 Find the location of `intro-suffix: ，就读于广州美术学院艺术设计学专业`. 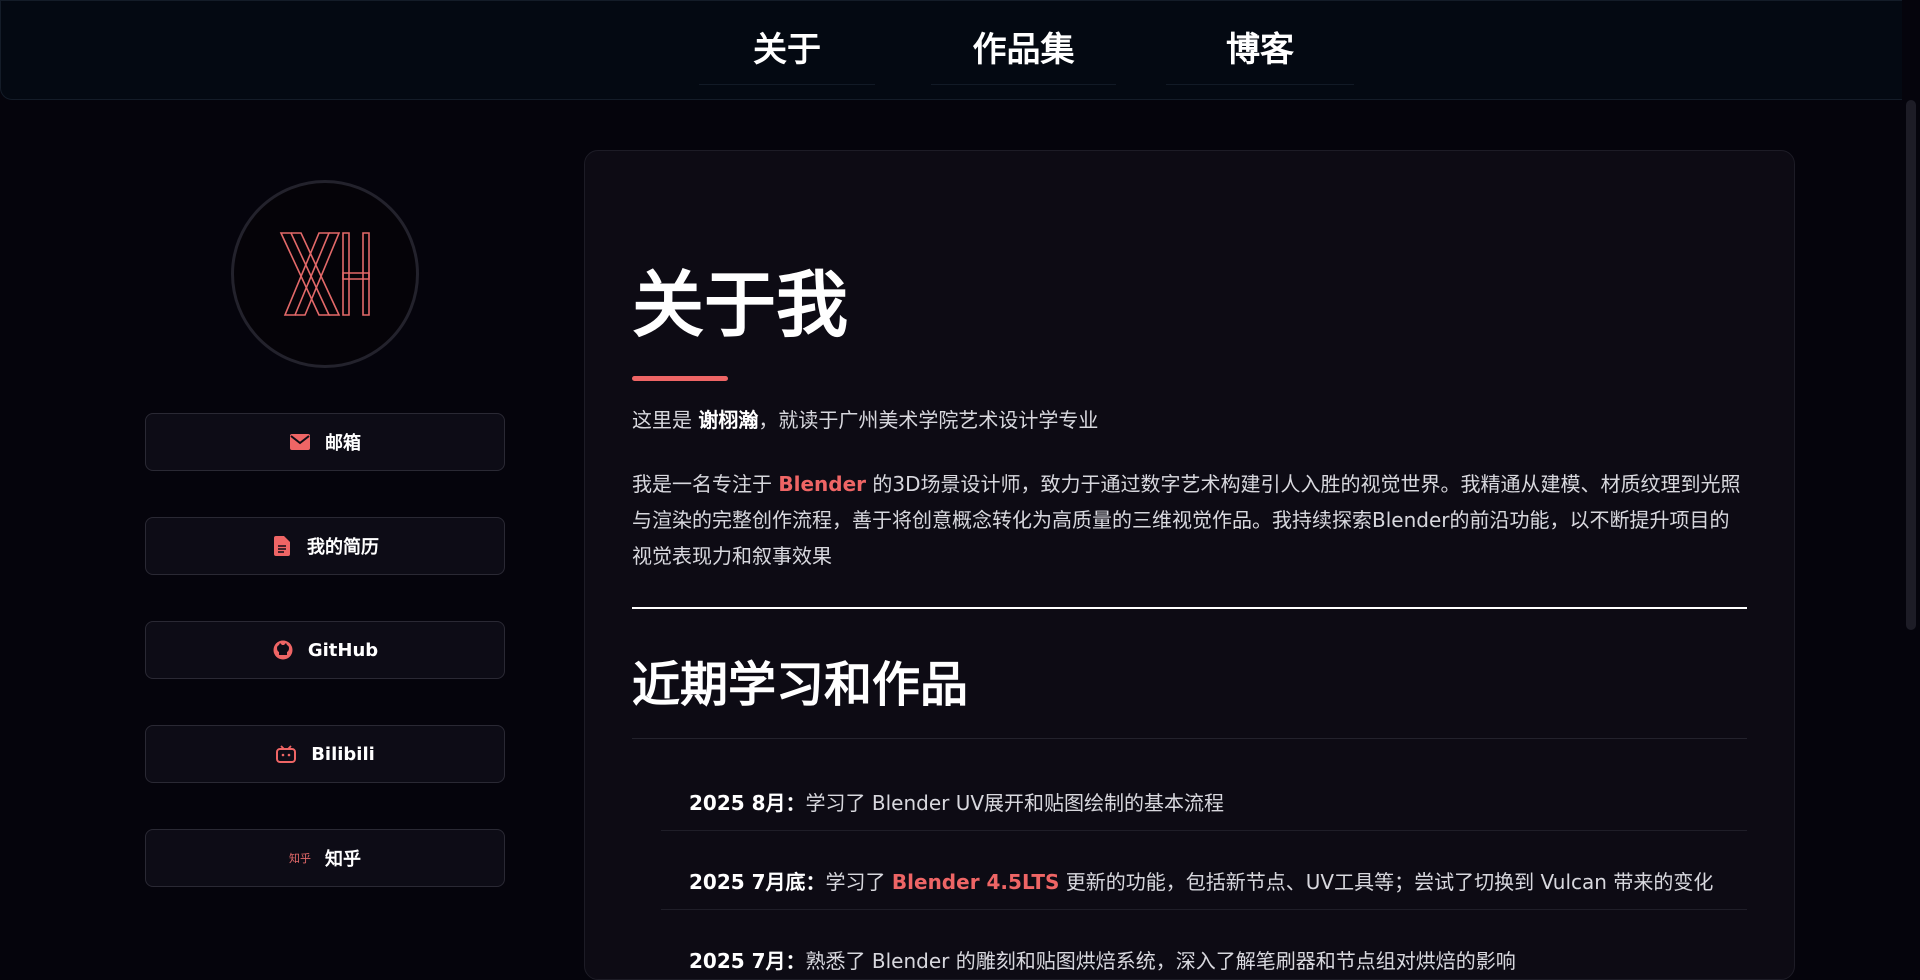

intro-suffix: ，就读于广州美术学院艺术设计学专业 is located at coordinates (928, 420).